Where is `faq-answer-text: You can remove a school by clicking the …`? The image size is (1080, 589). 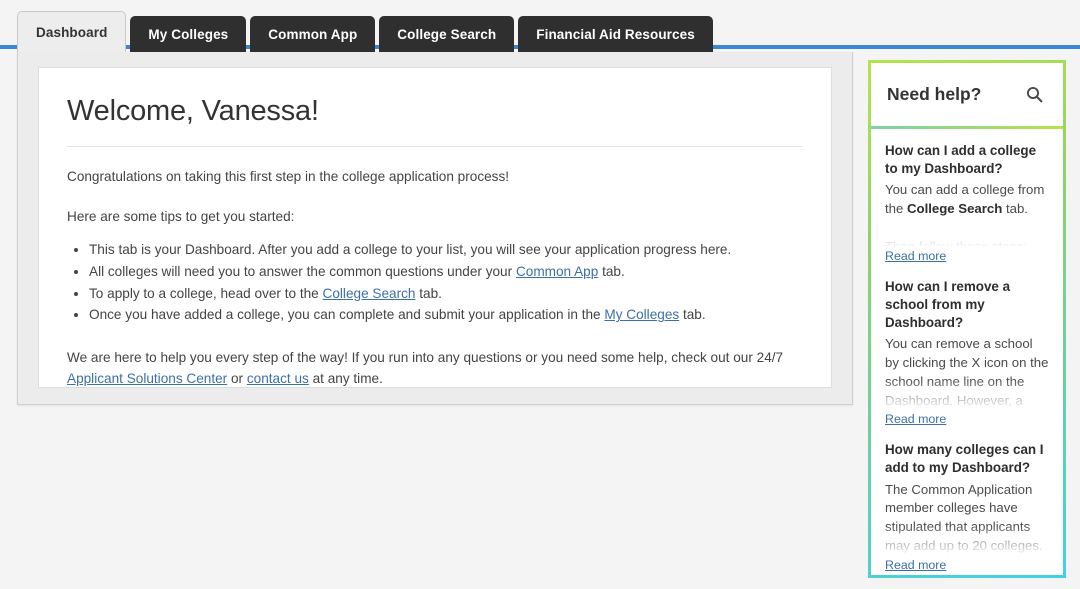
faq-answer-text: You can remove a school by clicking the … is located at coordinates (967, 362).